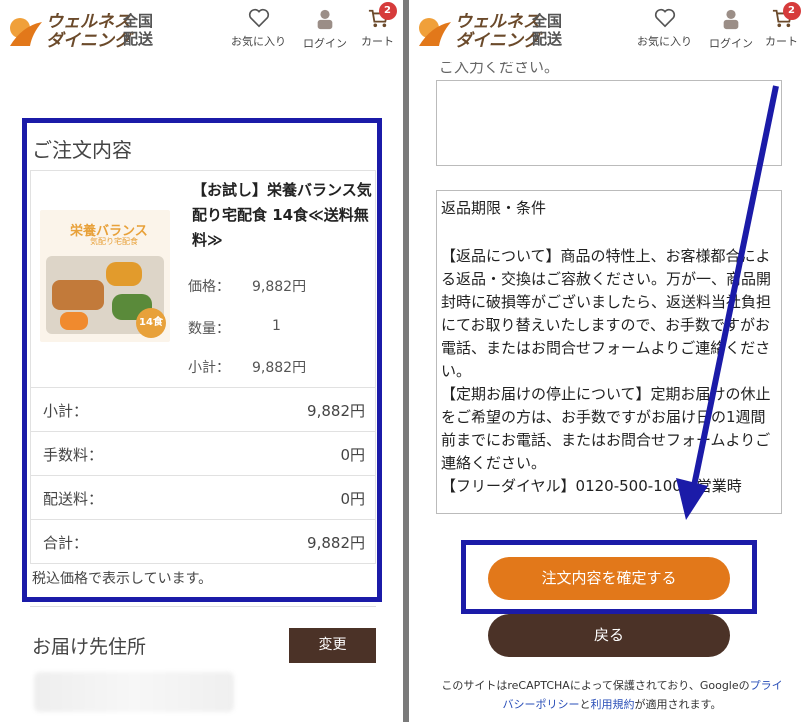 This screenshot has width=812, height=722. I want to click on product-subtotal-value: 9,882円, so click(279, 368).